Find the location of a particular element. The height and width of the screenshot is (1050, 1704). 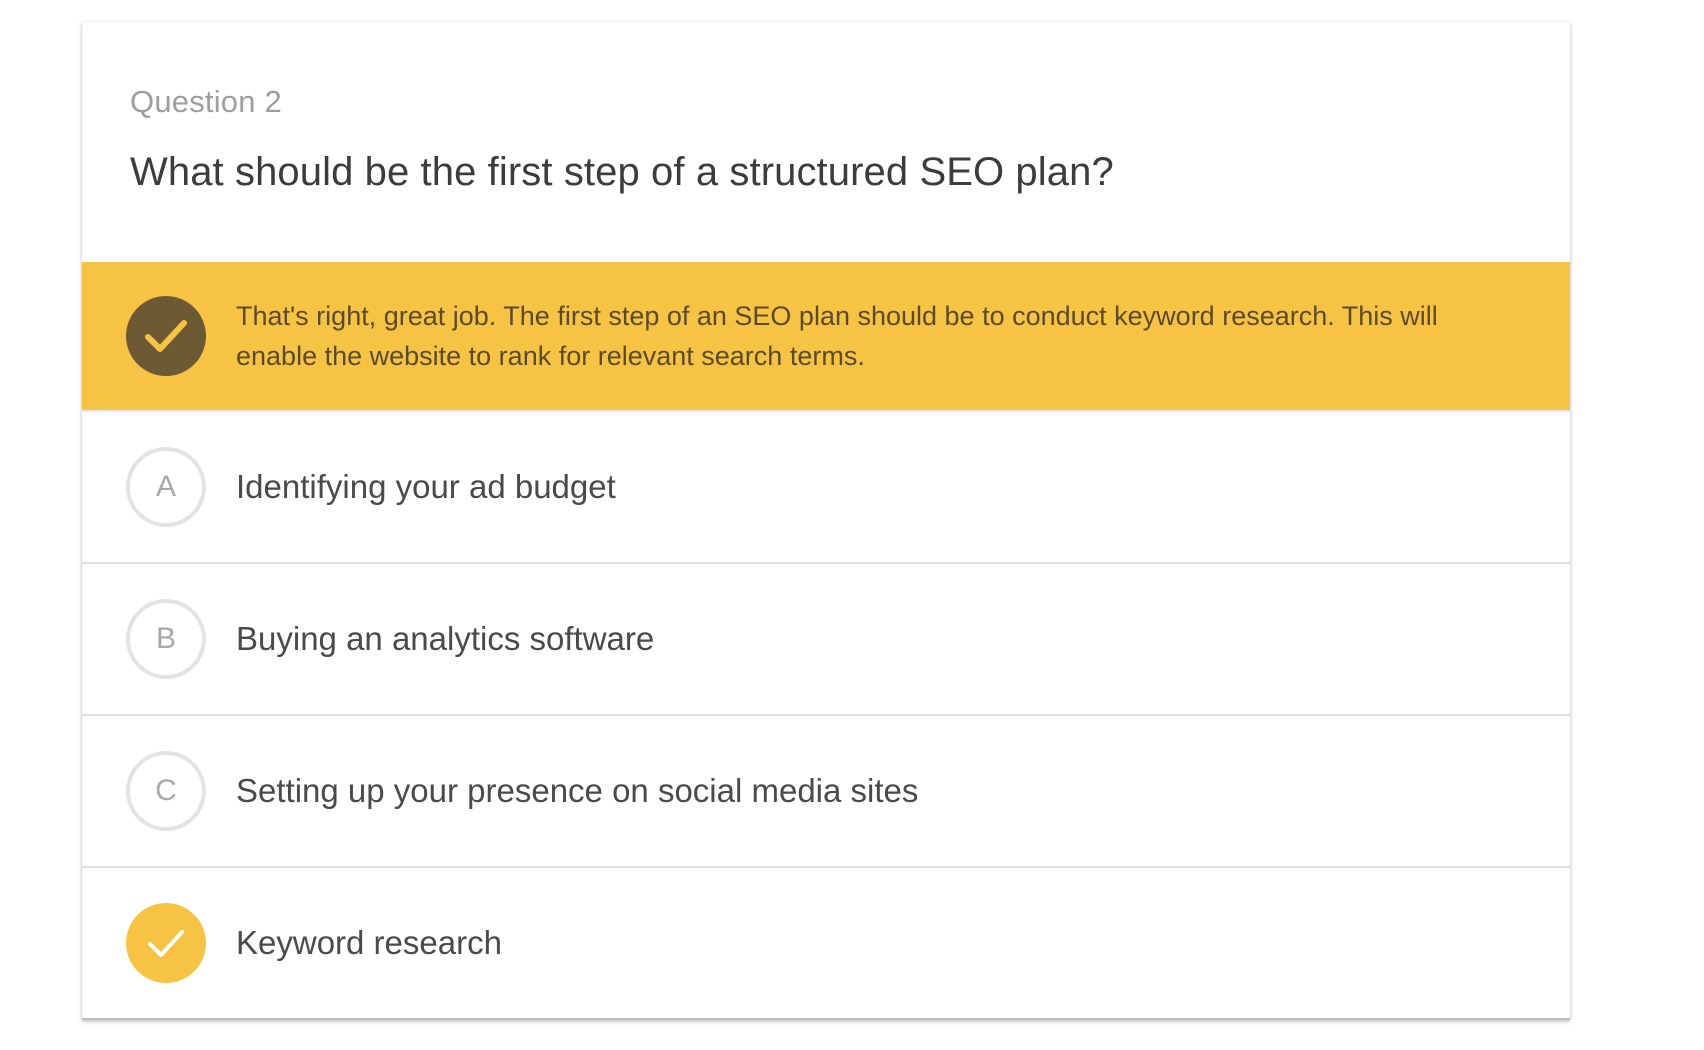

option-d-correct: Keyword research is located at coordinates (826, 944).